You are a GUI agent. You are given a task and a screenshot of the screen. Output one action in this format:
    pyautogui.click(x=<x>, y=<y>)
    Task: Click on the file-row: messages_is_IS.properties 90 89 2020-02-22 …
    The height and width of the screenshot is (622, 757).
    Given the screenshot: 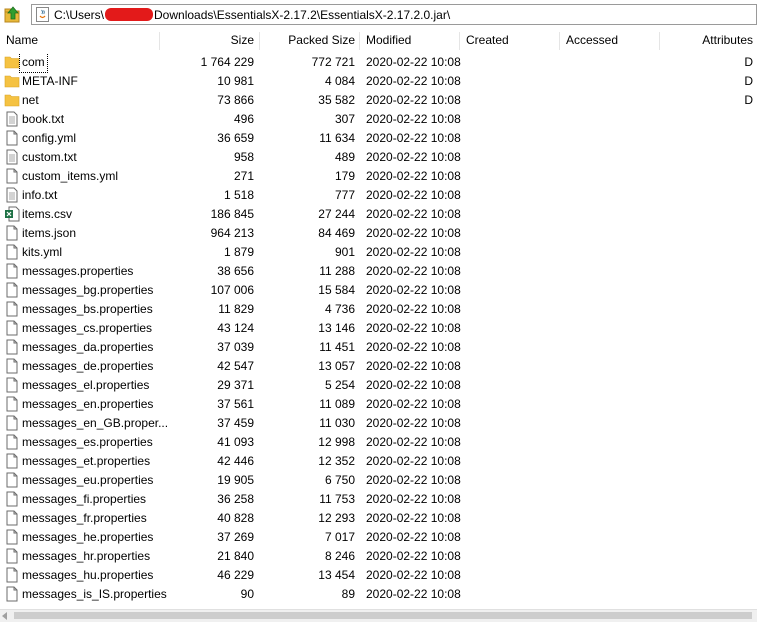 What is the action you would take?
    pyautogui.click(x=378, y=594)
    